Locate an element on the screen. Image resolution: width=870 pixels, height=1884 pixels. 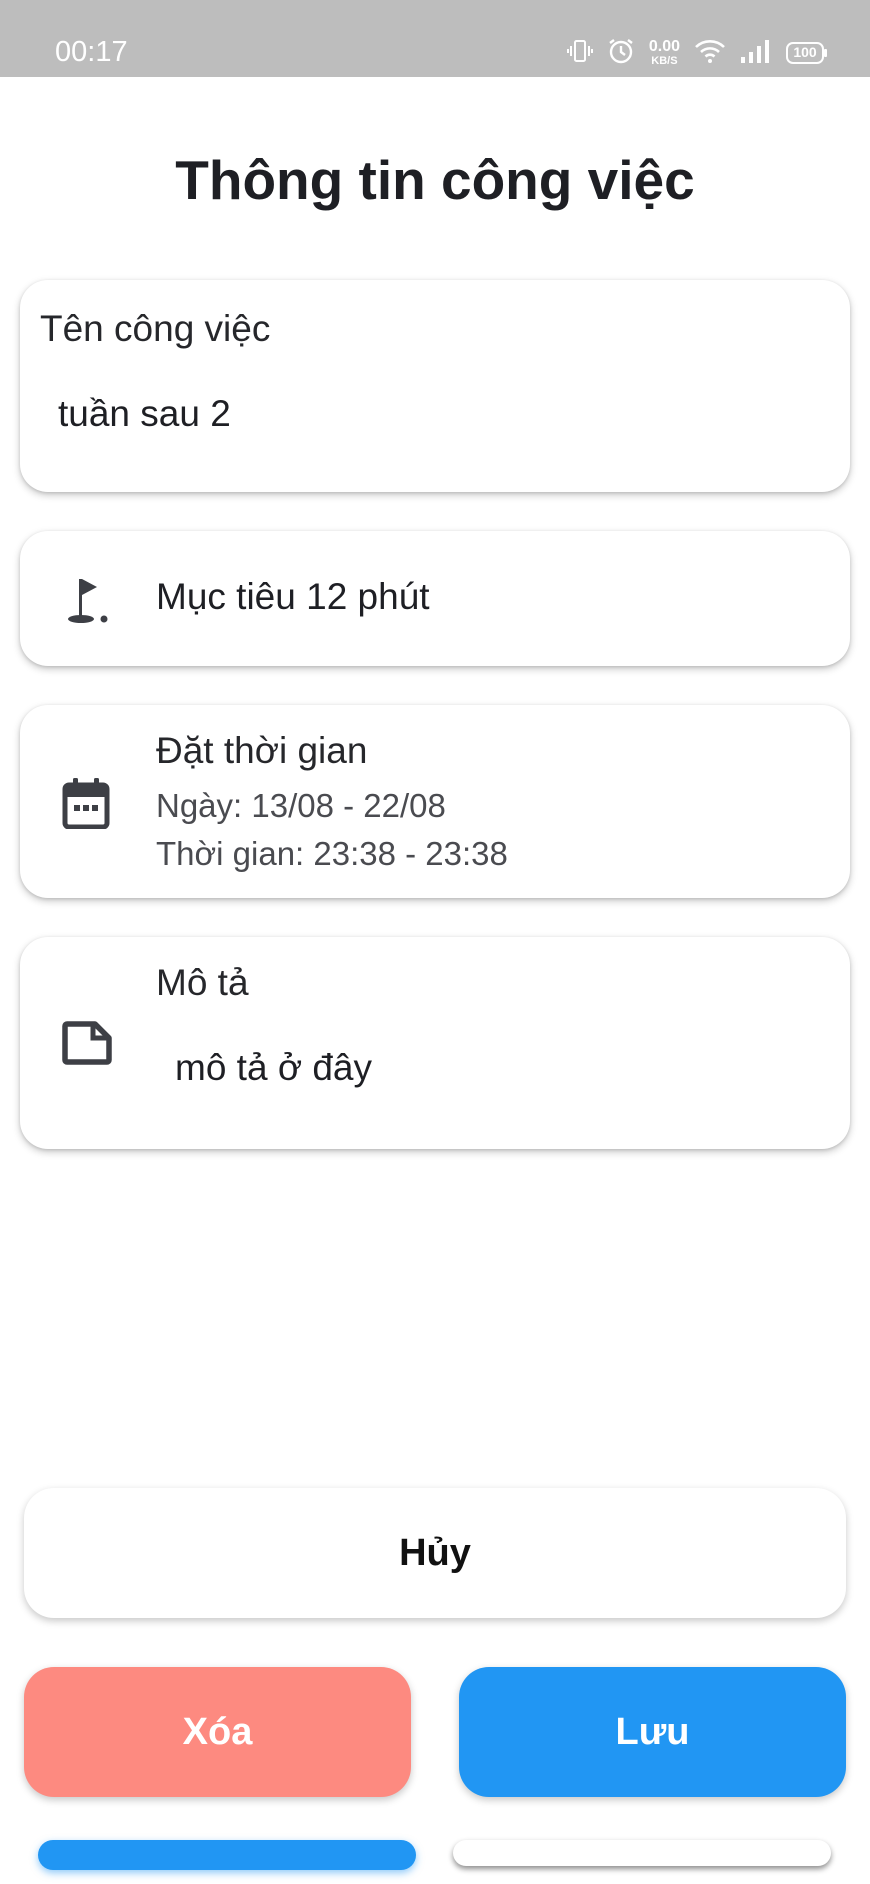
schedule-time: Thời gian: 23:38 - 23:38 is located at coordinates (332, 853).